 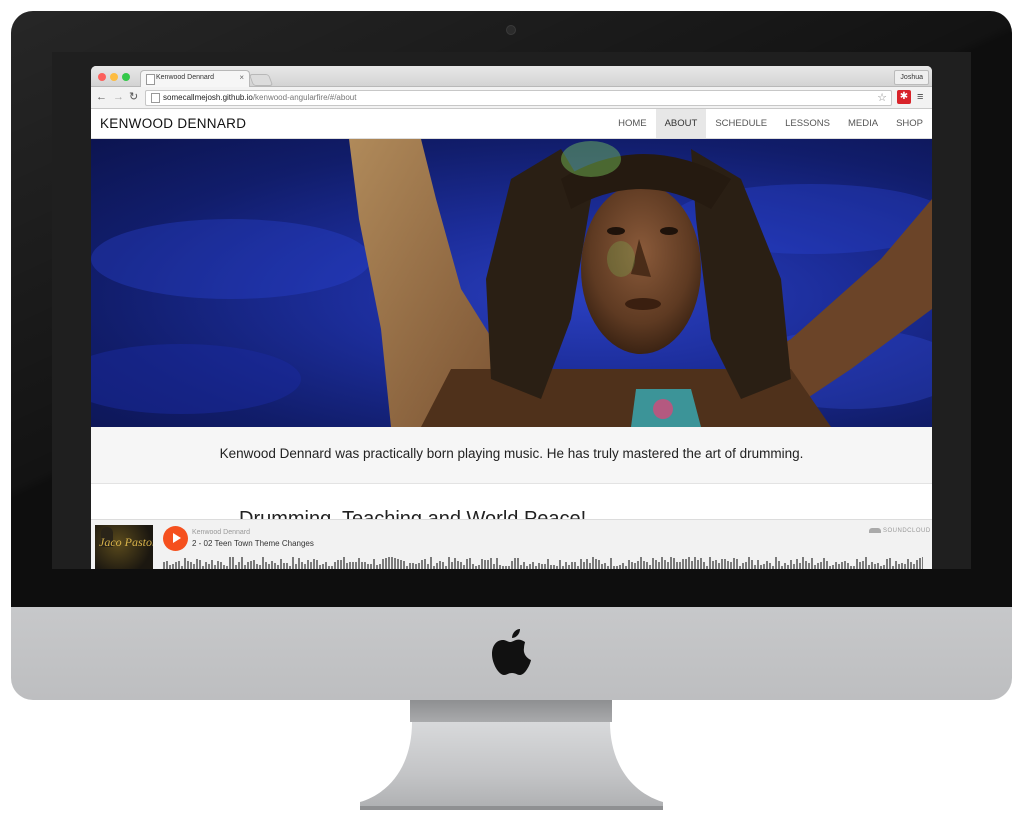 I want to click on site-brand: KENWOOD DENNARD, so click(x=173, y=123).